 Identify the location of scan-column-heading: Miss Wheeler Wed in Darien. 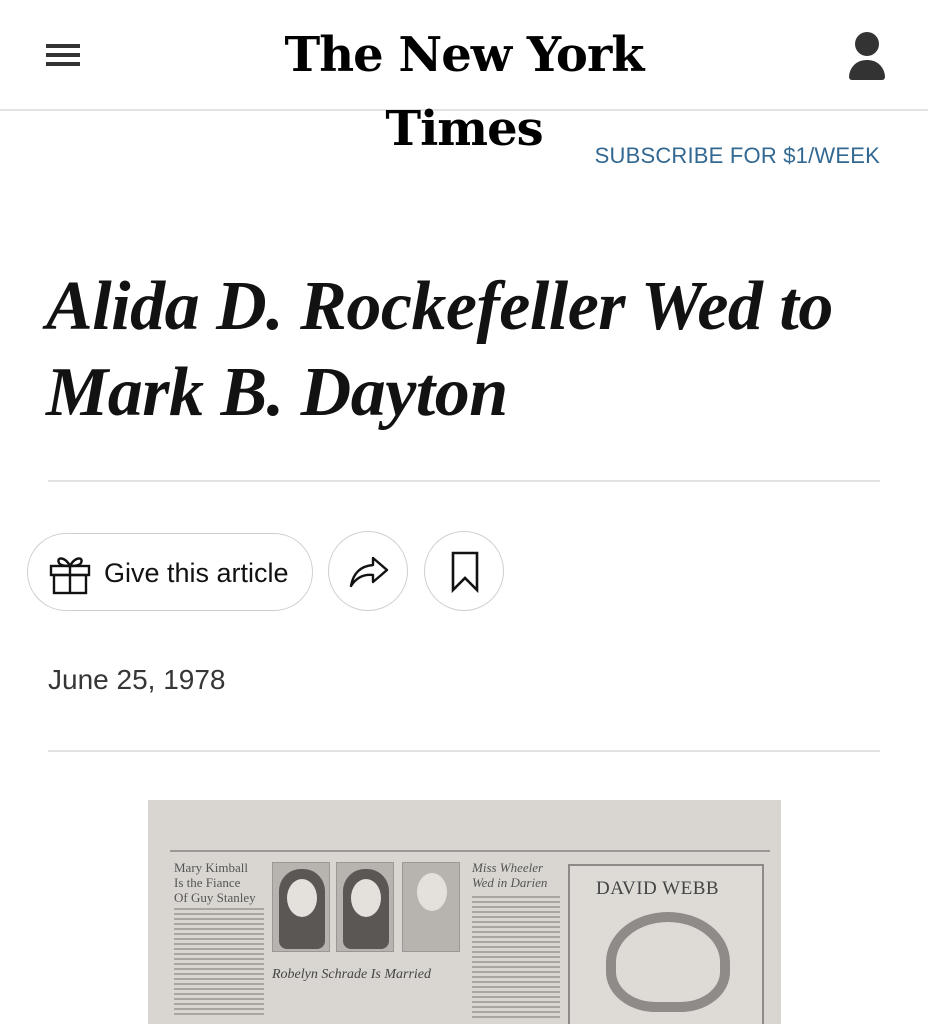
(510, 875).